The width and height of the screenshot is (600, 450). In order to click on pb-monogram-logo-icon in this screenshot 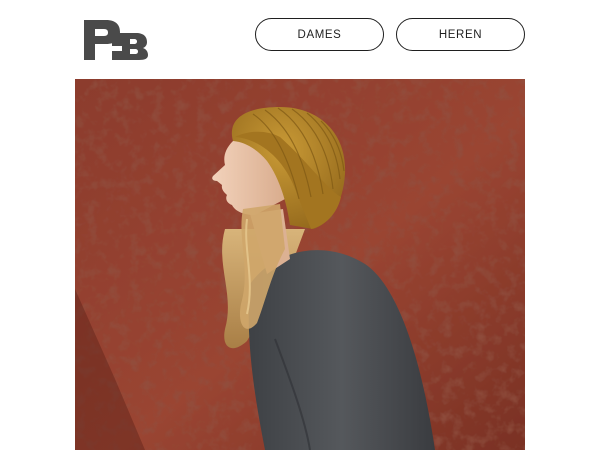, I will do `click(116, 40)`.